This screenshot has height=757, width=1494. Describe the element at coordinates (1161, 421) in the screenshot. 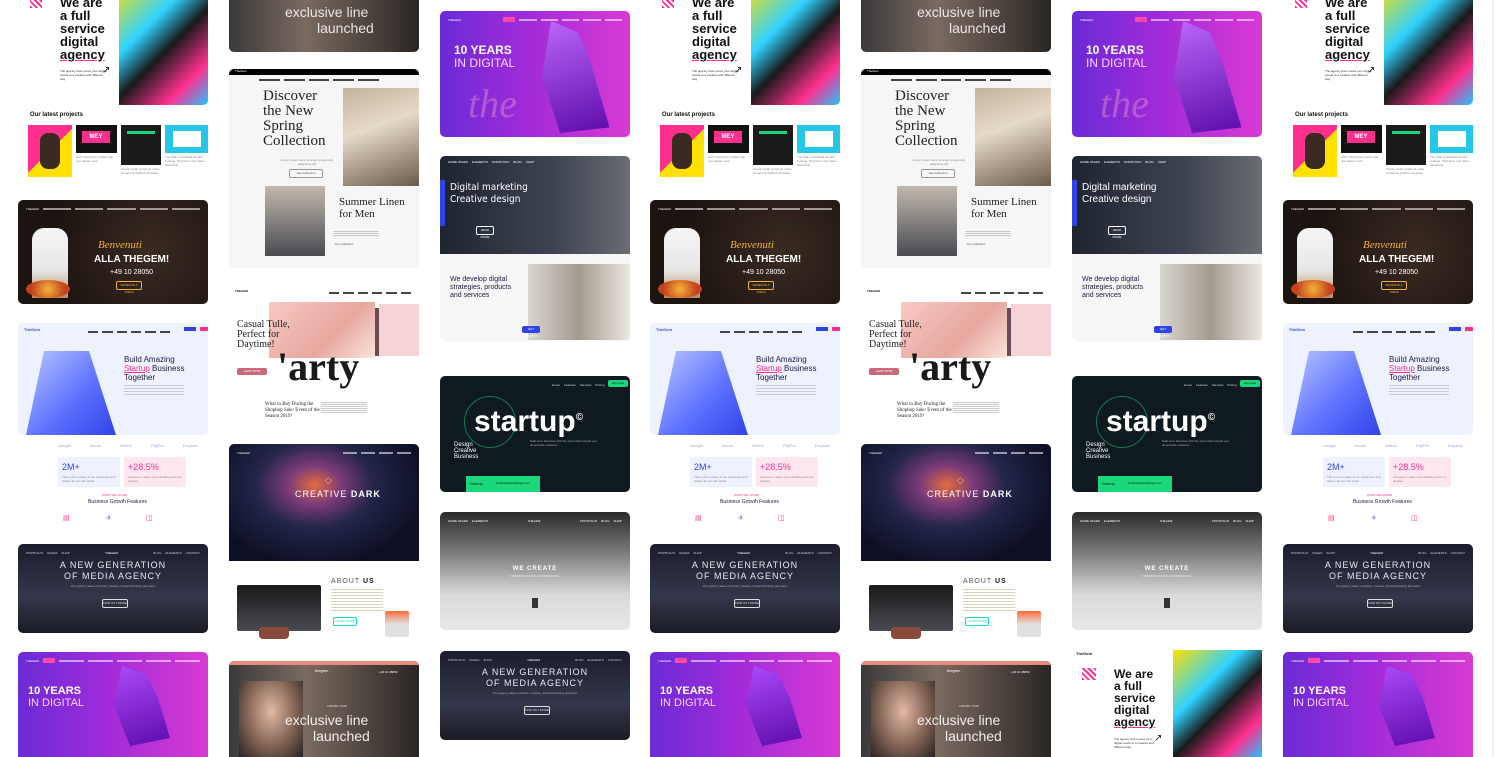

I see `startup-word: startup©` at that location.